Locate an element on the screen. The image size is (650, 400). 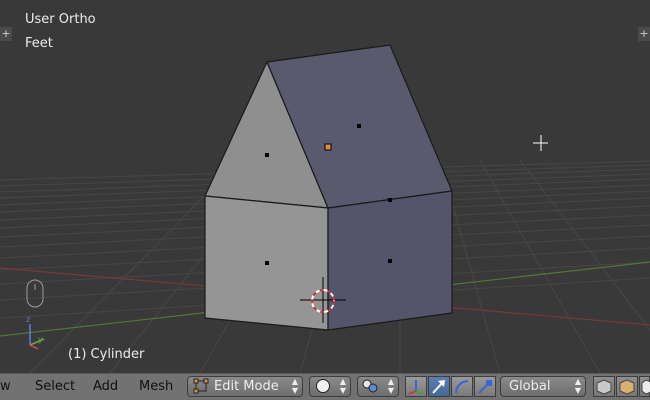
active-vertex is located at coordinates (328, 147).